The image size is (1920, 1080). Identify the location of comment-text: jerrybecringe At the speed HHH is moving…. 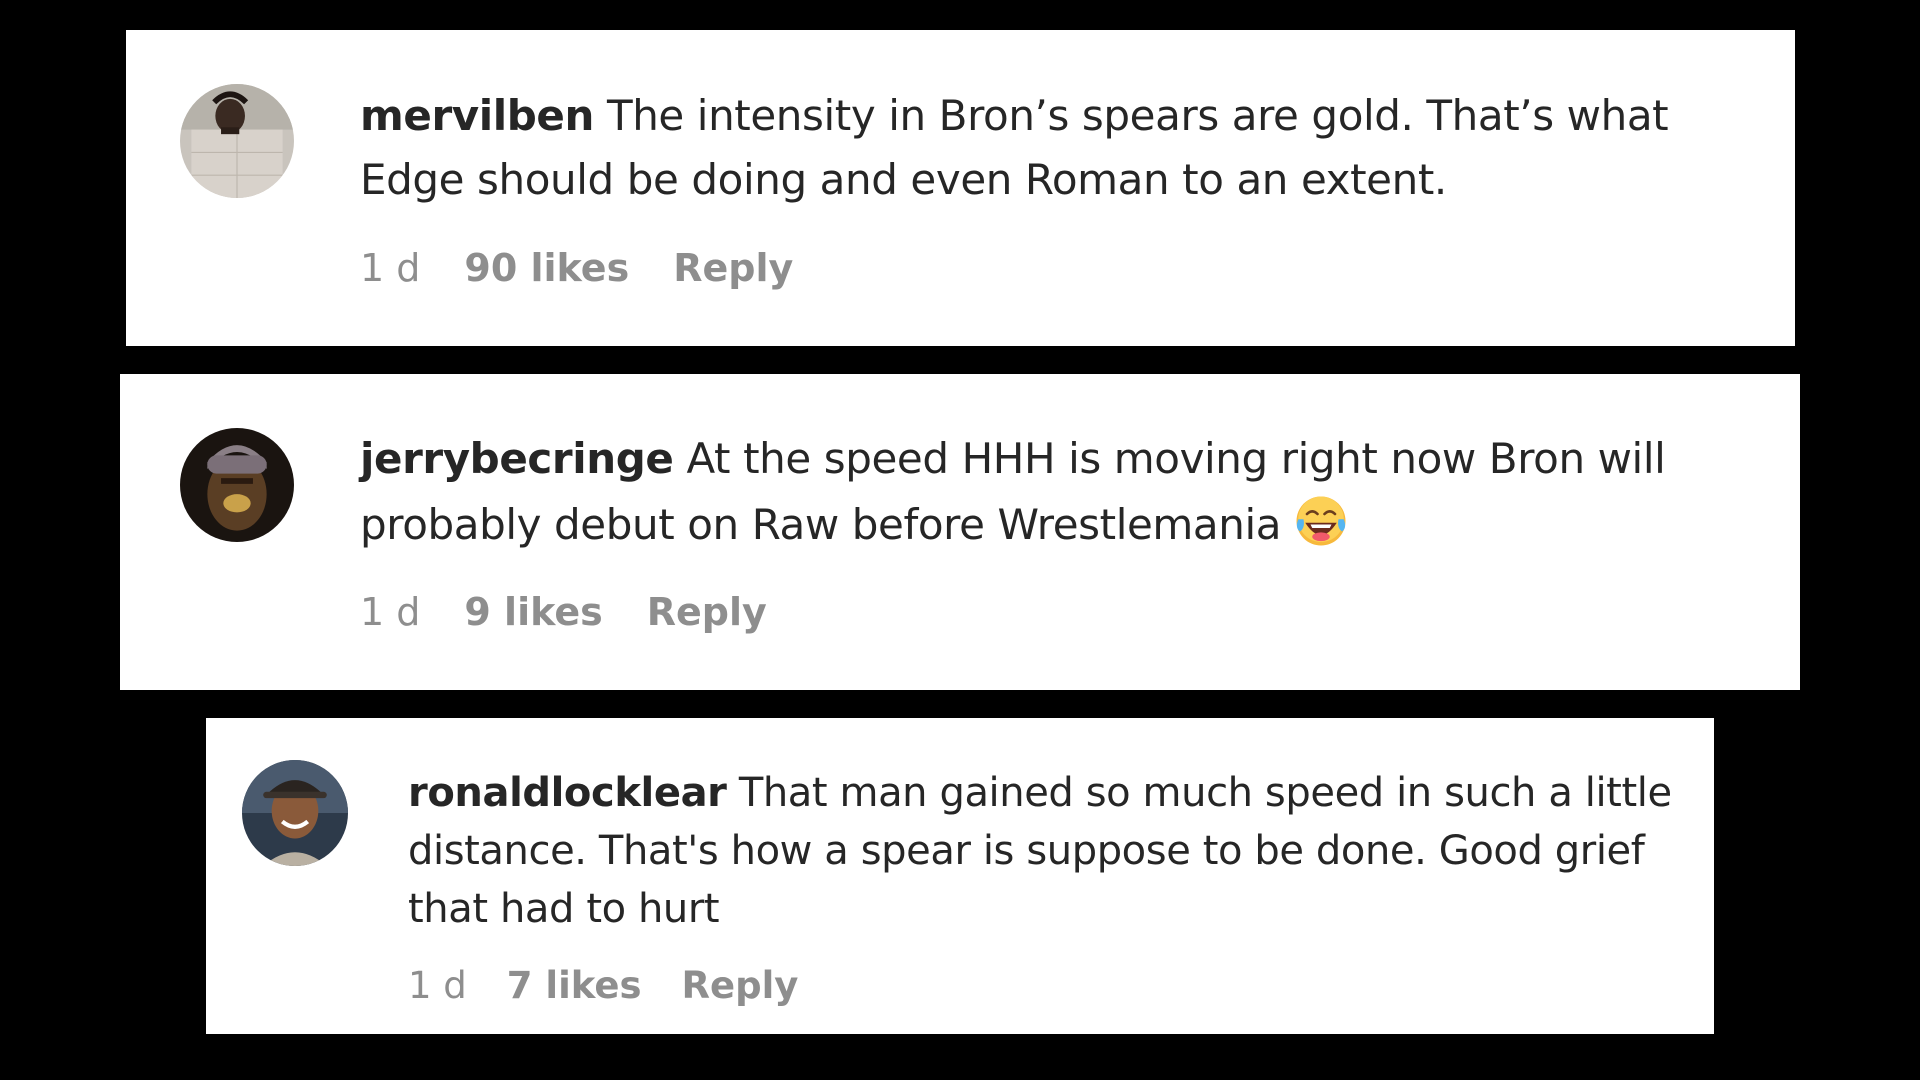
(1070, 492).